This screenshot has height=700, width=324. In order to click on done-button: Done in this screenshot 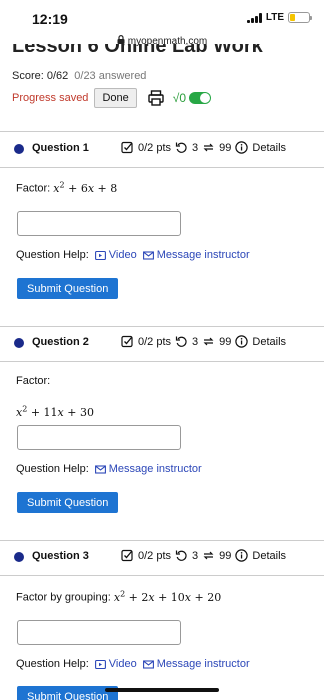, I will do `click(115, 98)`.